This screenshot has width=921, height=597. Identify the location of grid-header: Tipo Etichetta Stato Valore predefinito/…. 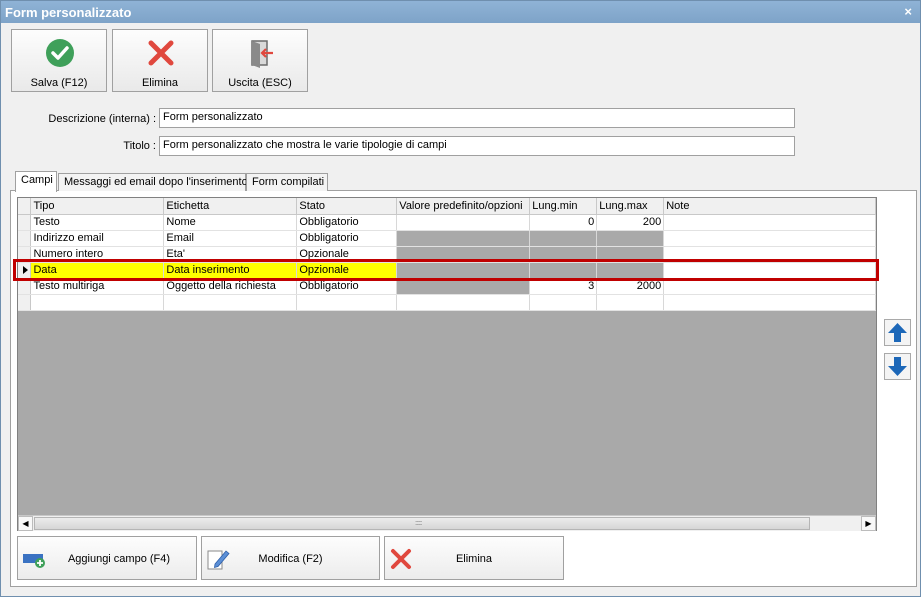
(447, 206).